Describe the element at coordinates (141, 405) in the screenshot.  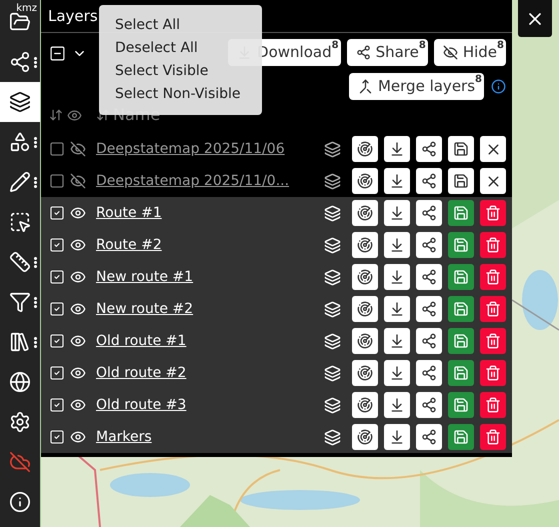
I see `layer-name-link: Old route #3` at that location.